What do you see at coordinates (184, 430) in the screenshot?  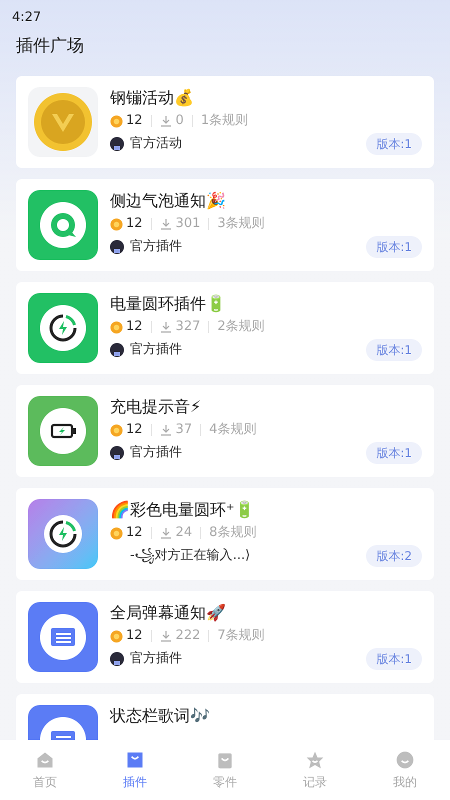 I see `download-count: 37` at bounding box center [184, 430].